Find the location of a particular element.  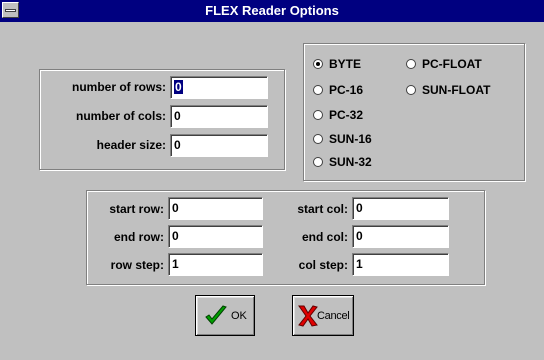

window-title: FLEX Reader Options is located at coordinates (272, 10).